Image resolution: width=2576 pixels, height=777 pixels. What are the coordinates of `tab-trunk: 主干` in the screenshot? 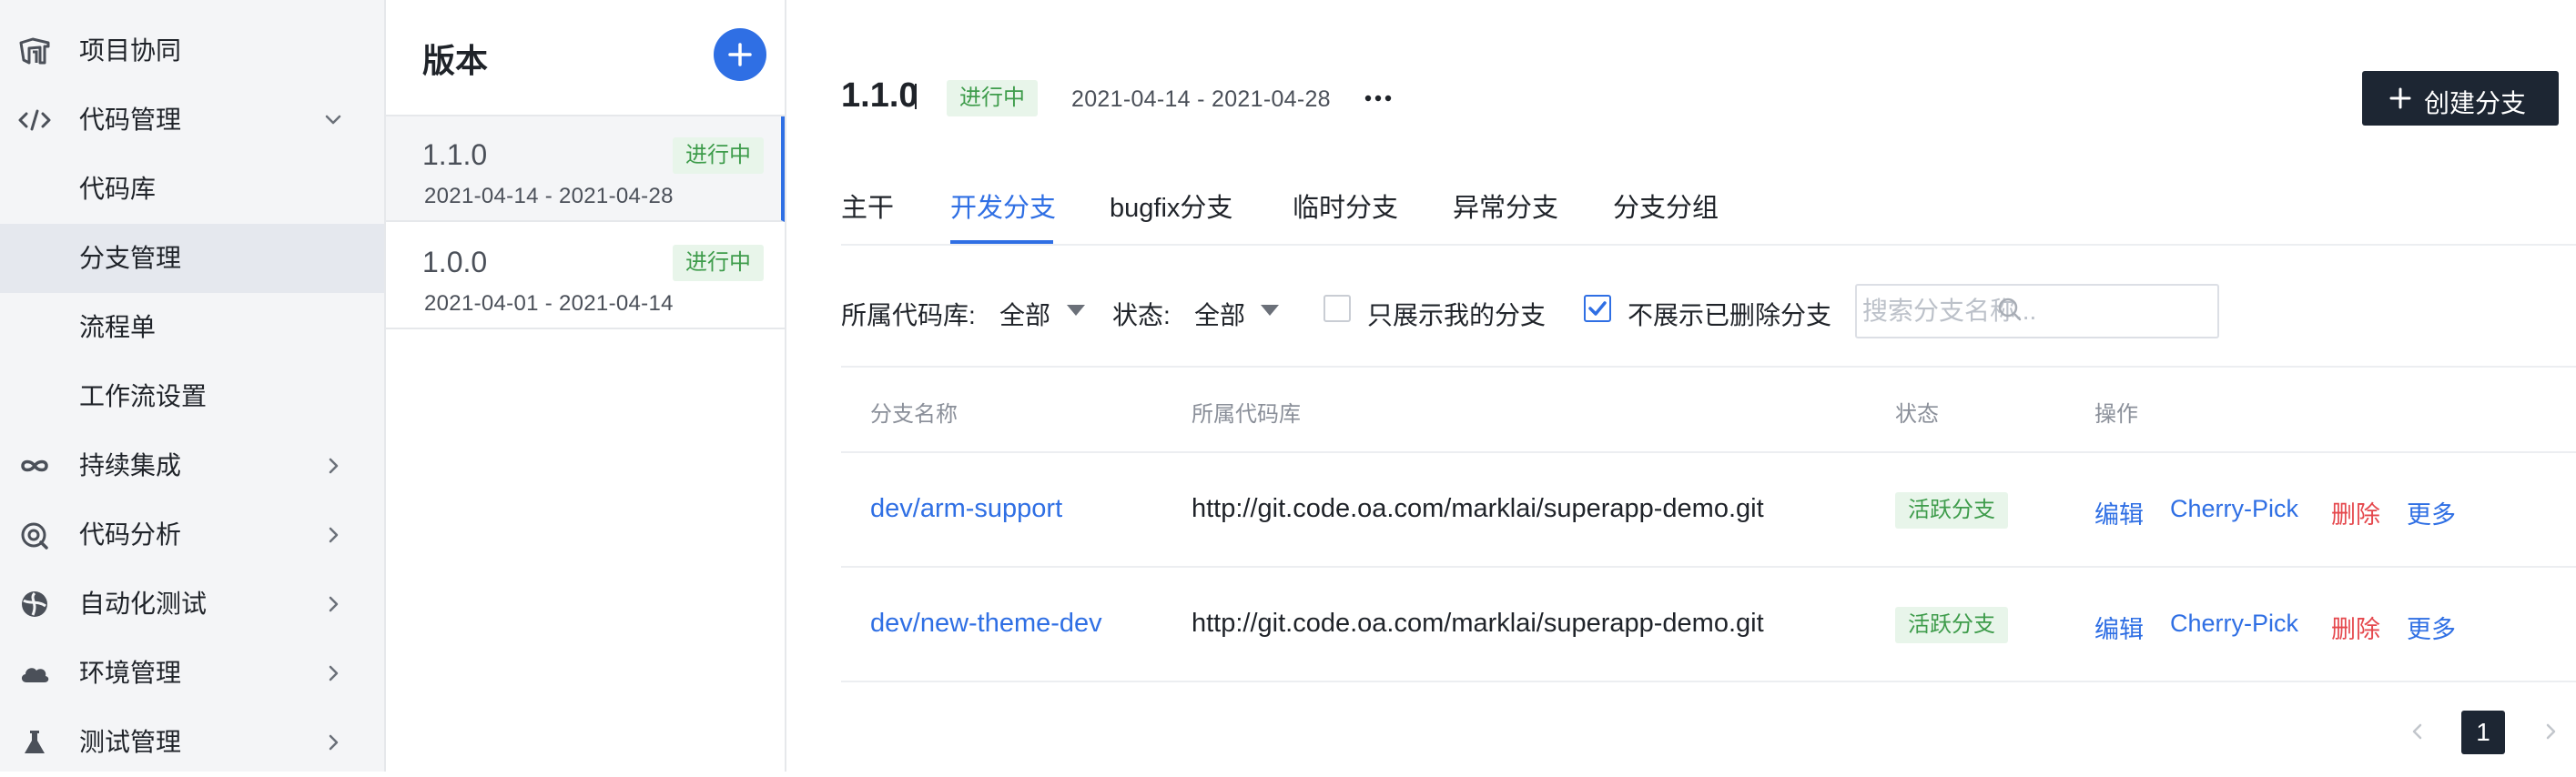 It's located at (867, 206).